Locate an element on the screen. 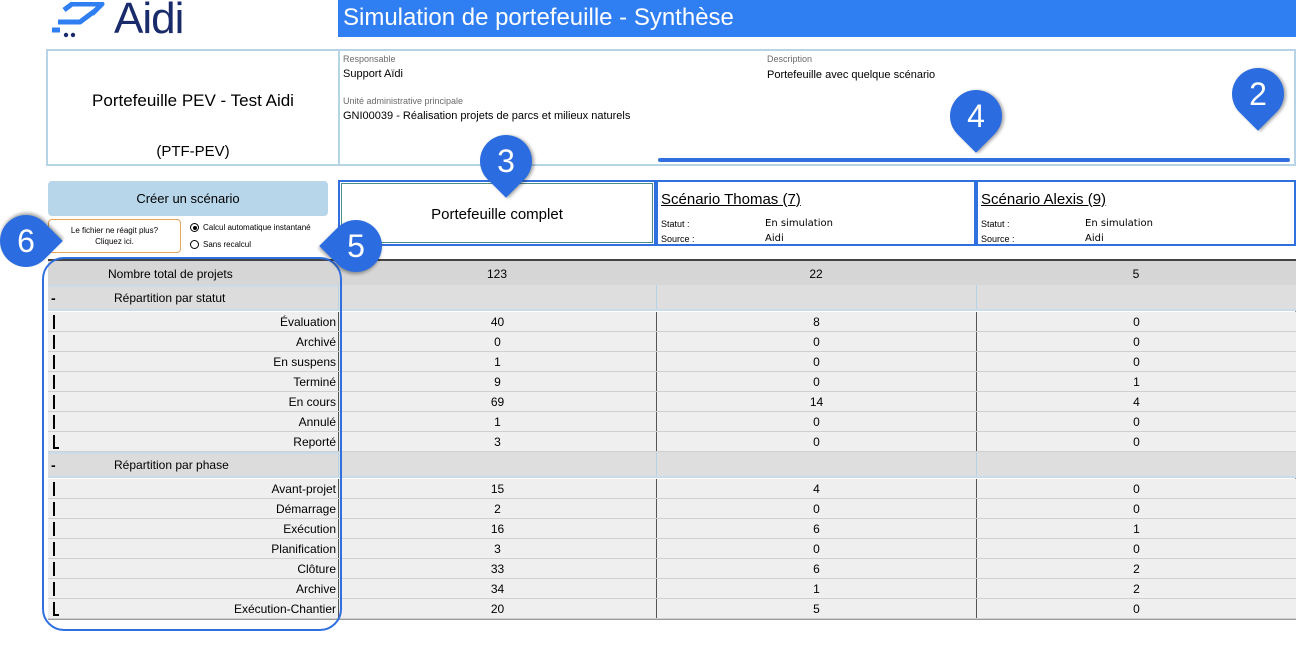 The image size is (1316, 646). unresponsive-line-2: Cliquez ici. is located at coordinates (114, 241).